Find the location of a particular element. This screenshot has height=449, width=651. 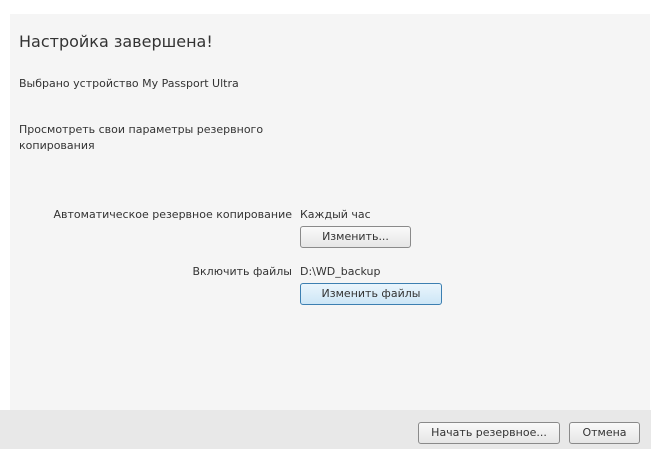

selected-device-text: Выбрано устройство My Passport Ultra is located at coordinates (129, 83).